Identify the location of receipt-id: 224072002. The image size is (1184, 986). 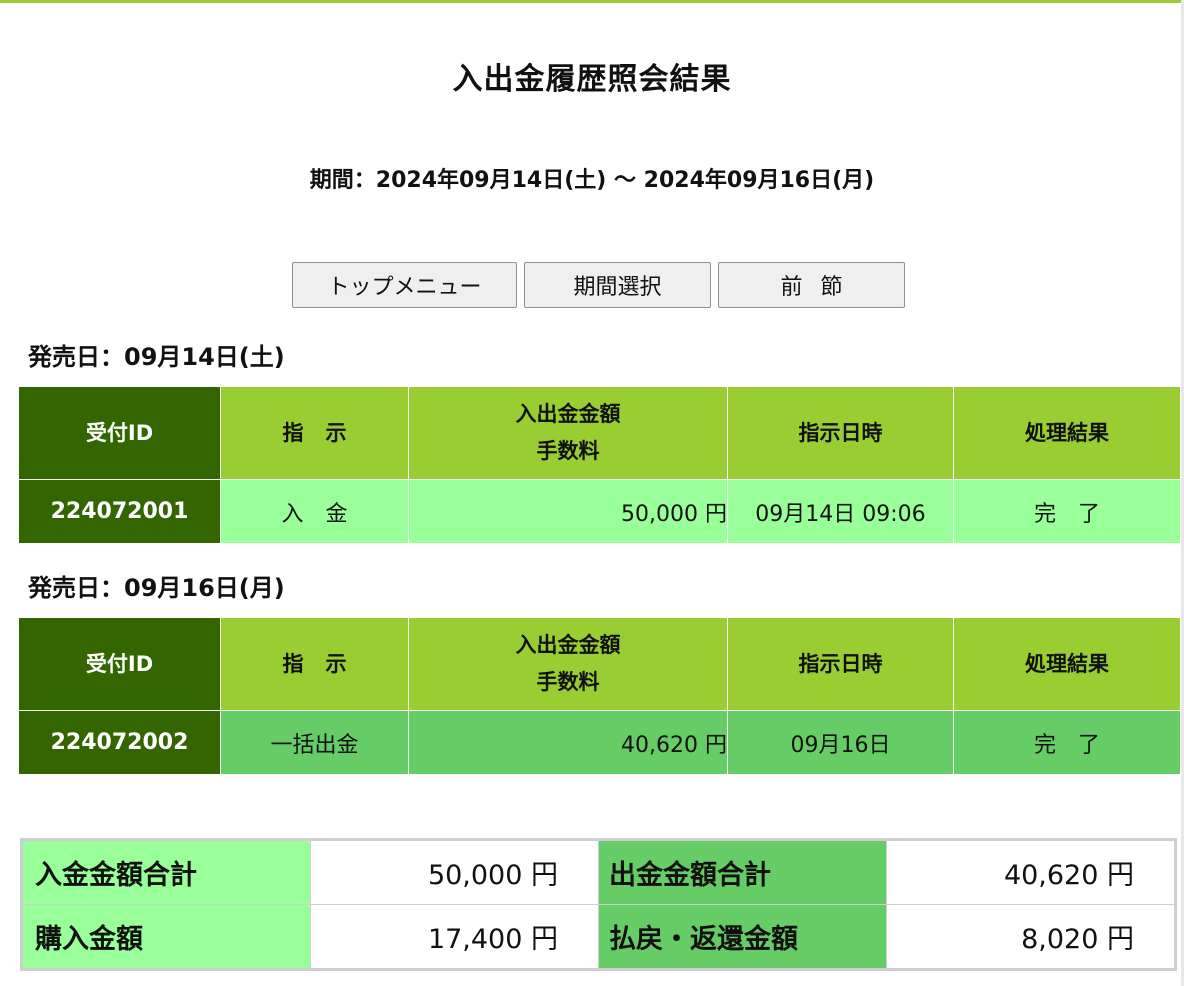
(119, 742).